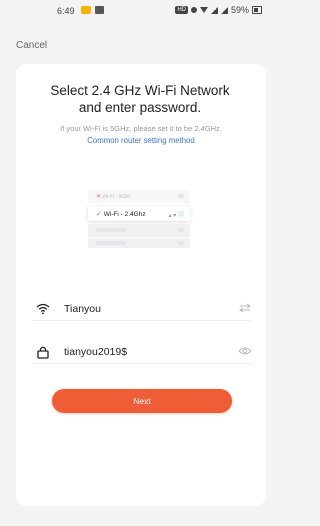  Describe the element at coordinates (214, 10) in the screenshot. I see `signal-icon` at that location.